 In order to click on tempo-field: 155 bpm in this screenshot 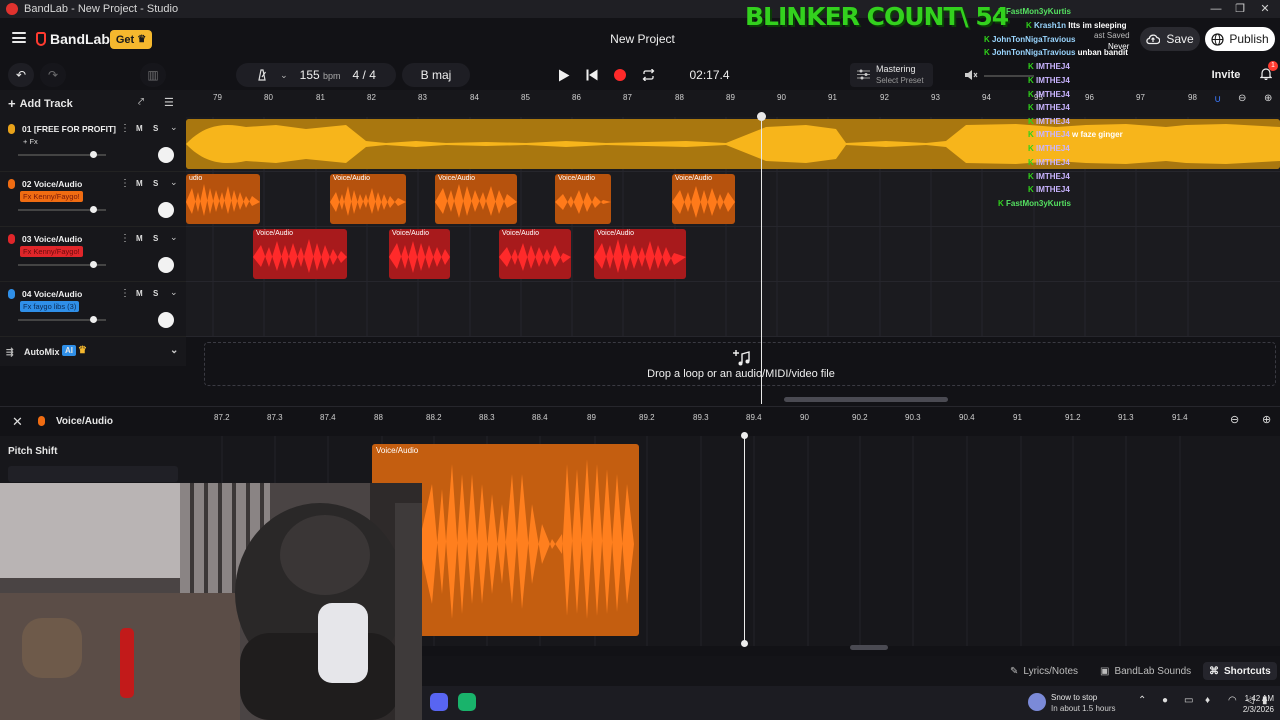, I will do `click(320, 75)`.